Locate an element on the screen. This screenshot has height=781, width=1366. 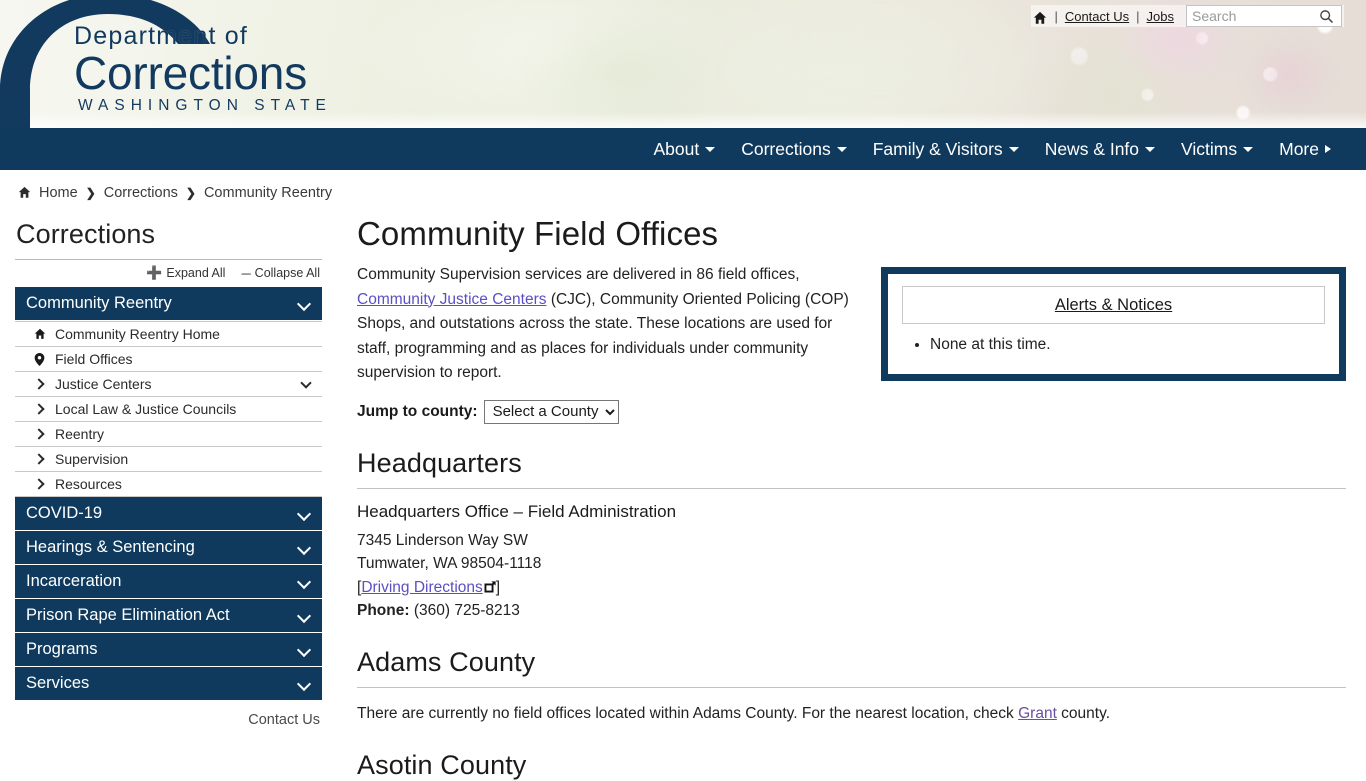
nav-label: About is located at coordinates (676, 148).